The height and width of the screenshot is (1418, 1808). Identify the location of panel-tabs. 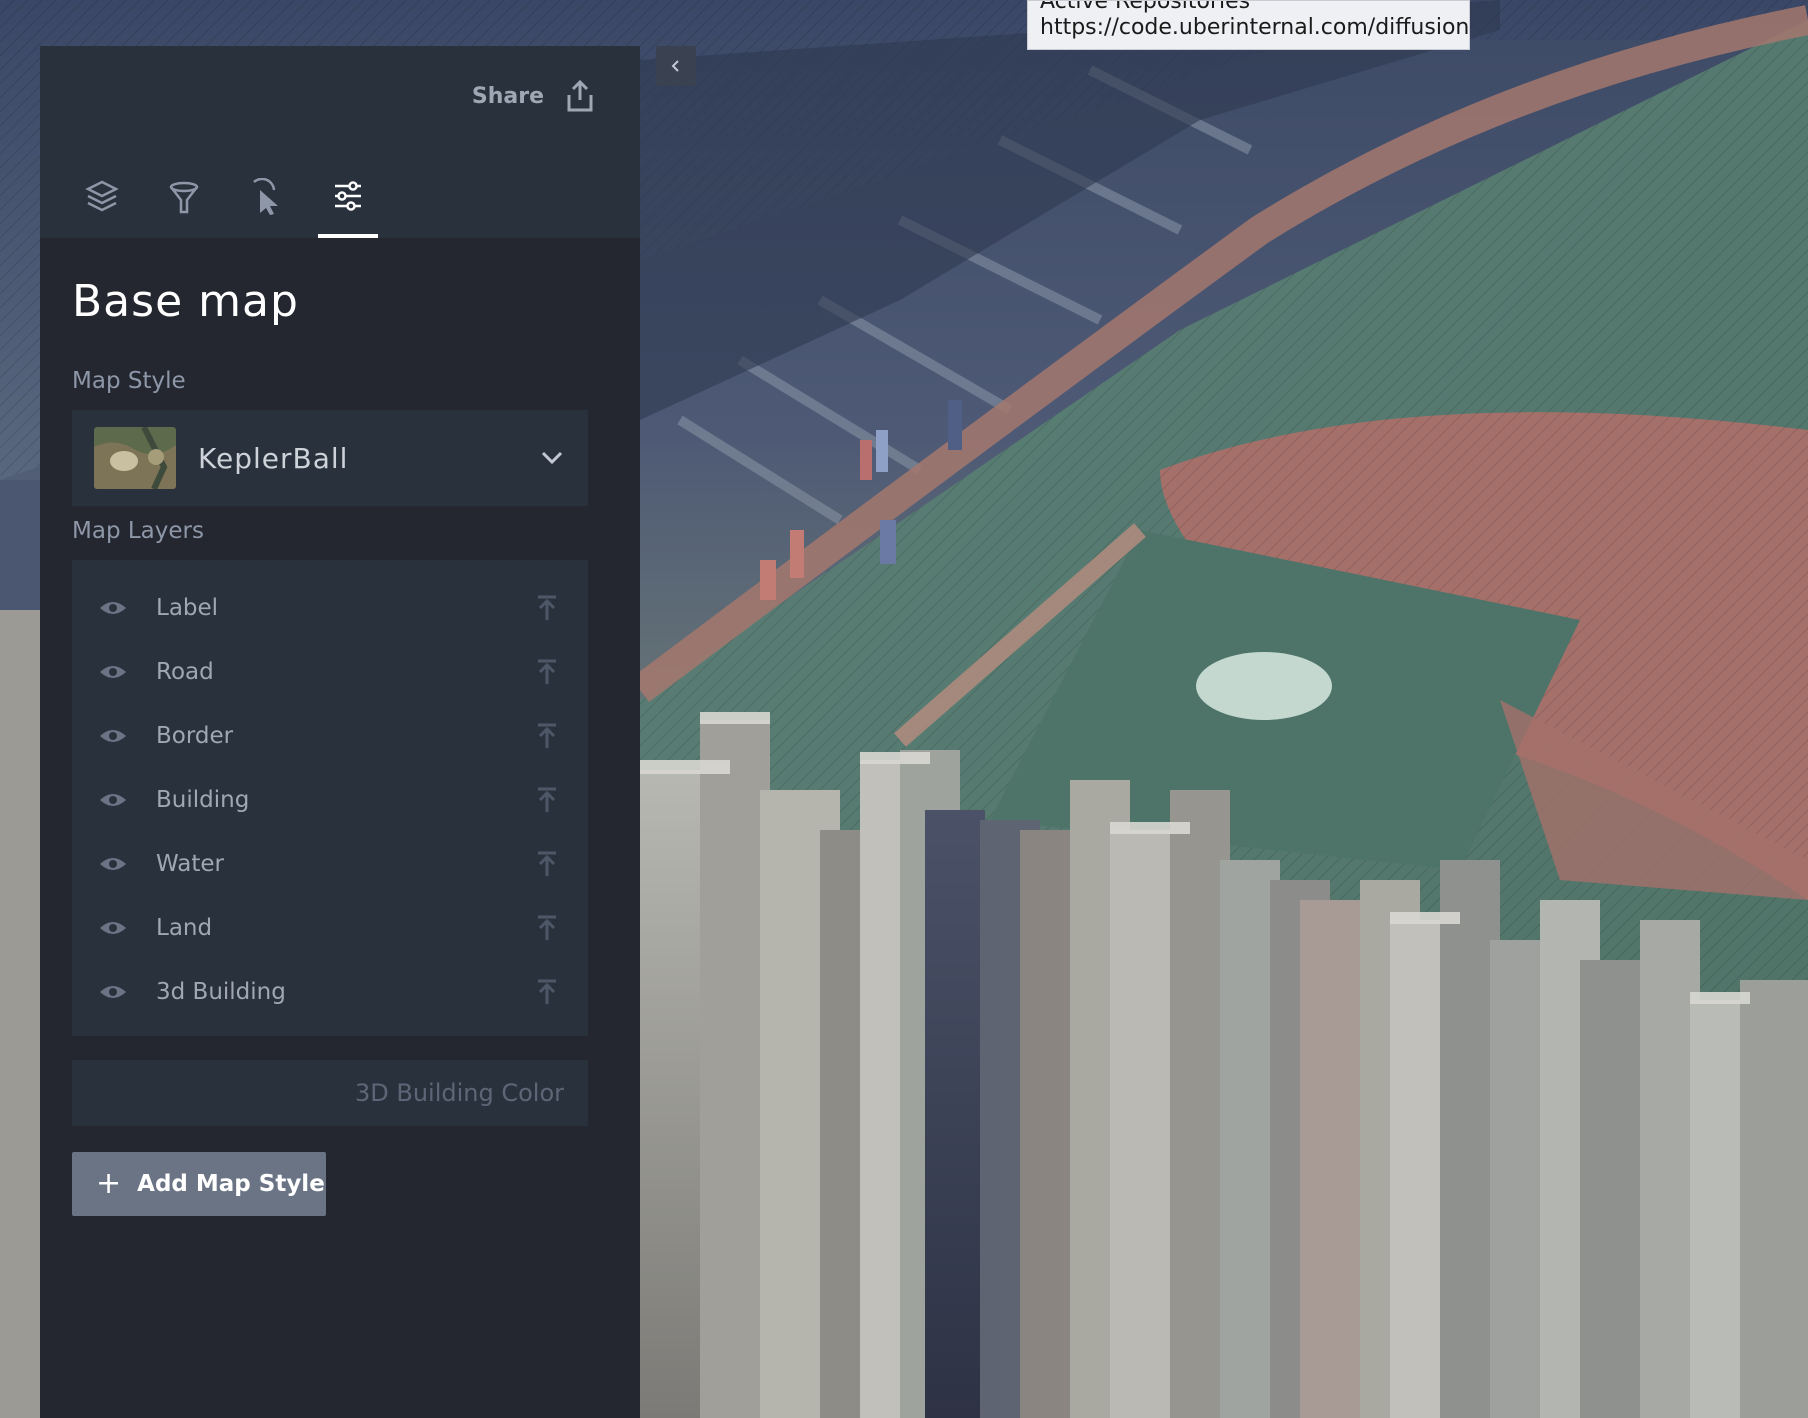
(225, 207).